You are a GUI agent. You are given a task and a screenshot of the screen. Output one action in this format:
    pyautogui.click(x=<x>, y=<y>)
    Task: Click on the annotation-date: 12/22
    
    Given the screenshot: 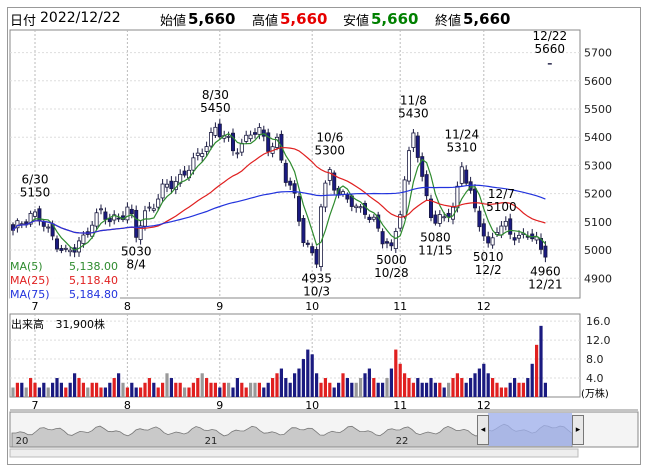 What is the action you would take?
    pyautogui.click(x=550, y=36)
    